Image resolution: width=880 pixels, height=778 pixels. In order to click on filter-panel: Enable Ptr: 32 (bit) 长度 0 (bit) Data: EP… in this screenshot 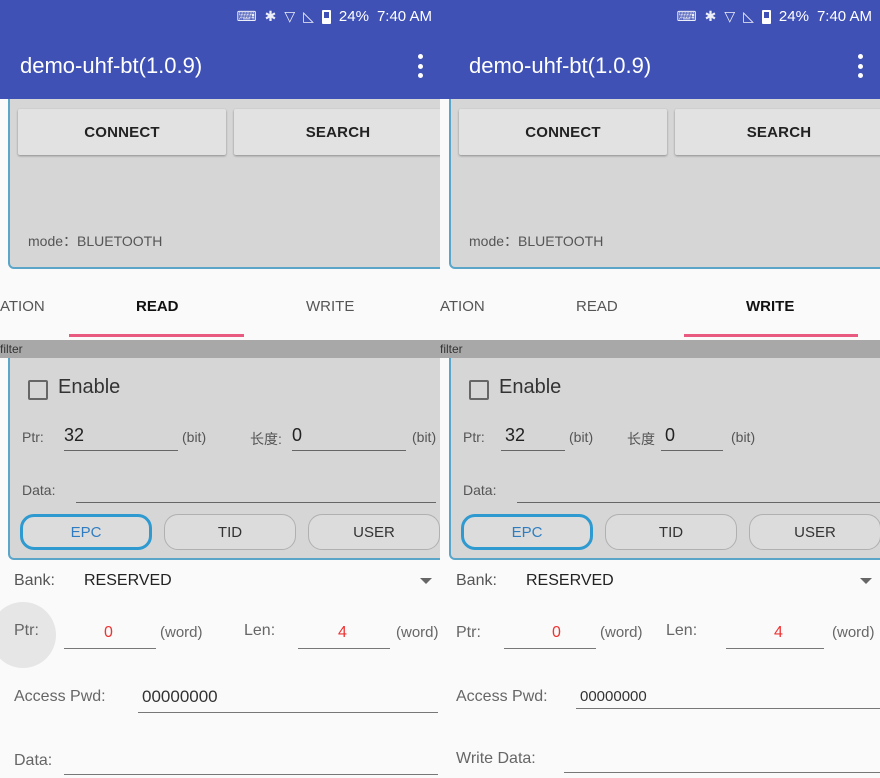, I will do `click(664, 459)`.